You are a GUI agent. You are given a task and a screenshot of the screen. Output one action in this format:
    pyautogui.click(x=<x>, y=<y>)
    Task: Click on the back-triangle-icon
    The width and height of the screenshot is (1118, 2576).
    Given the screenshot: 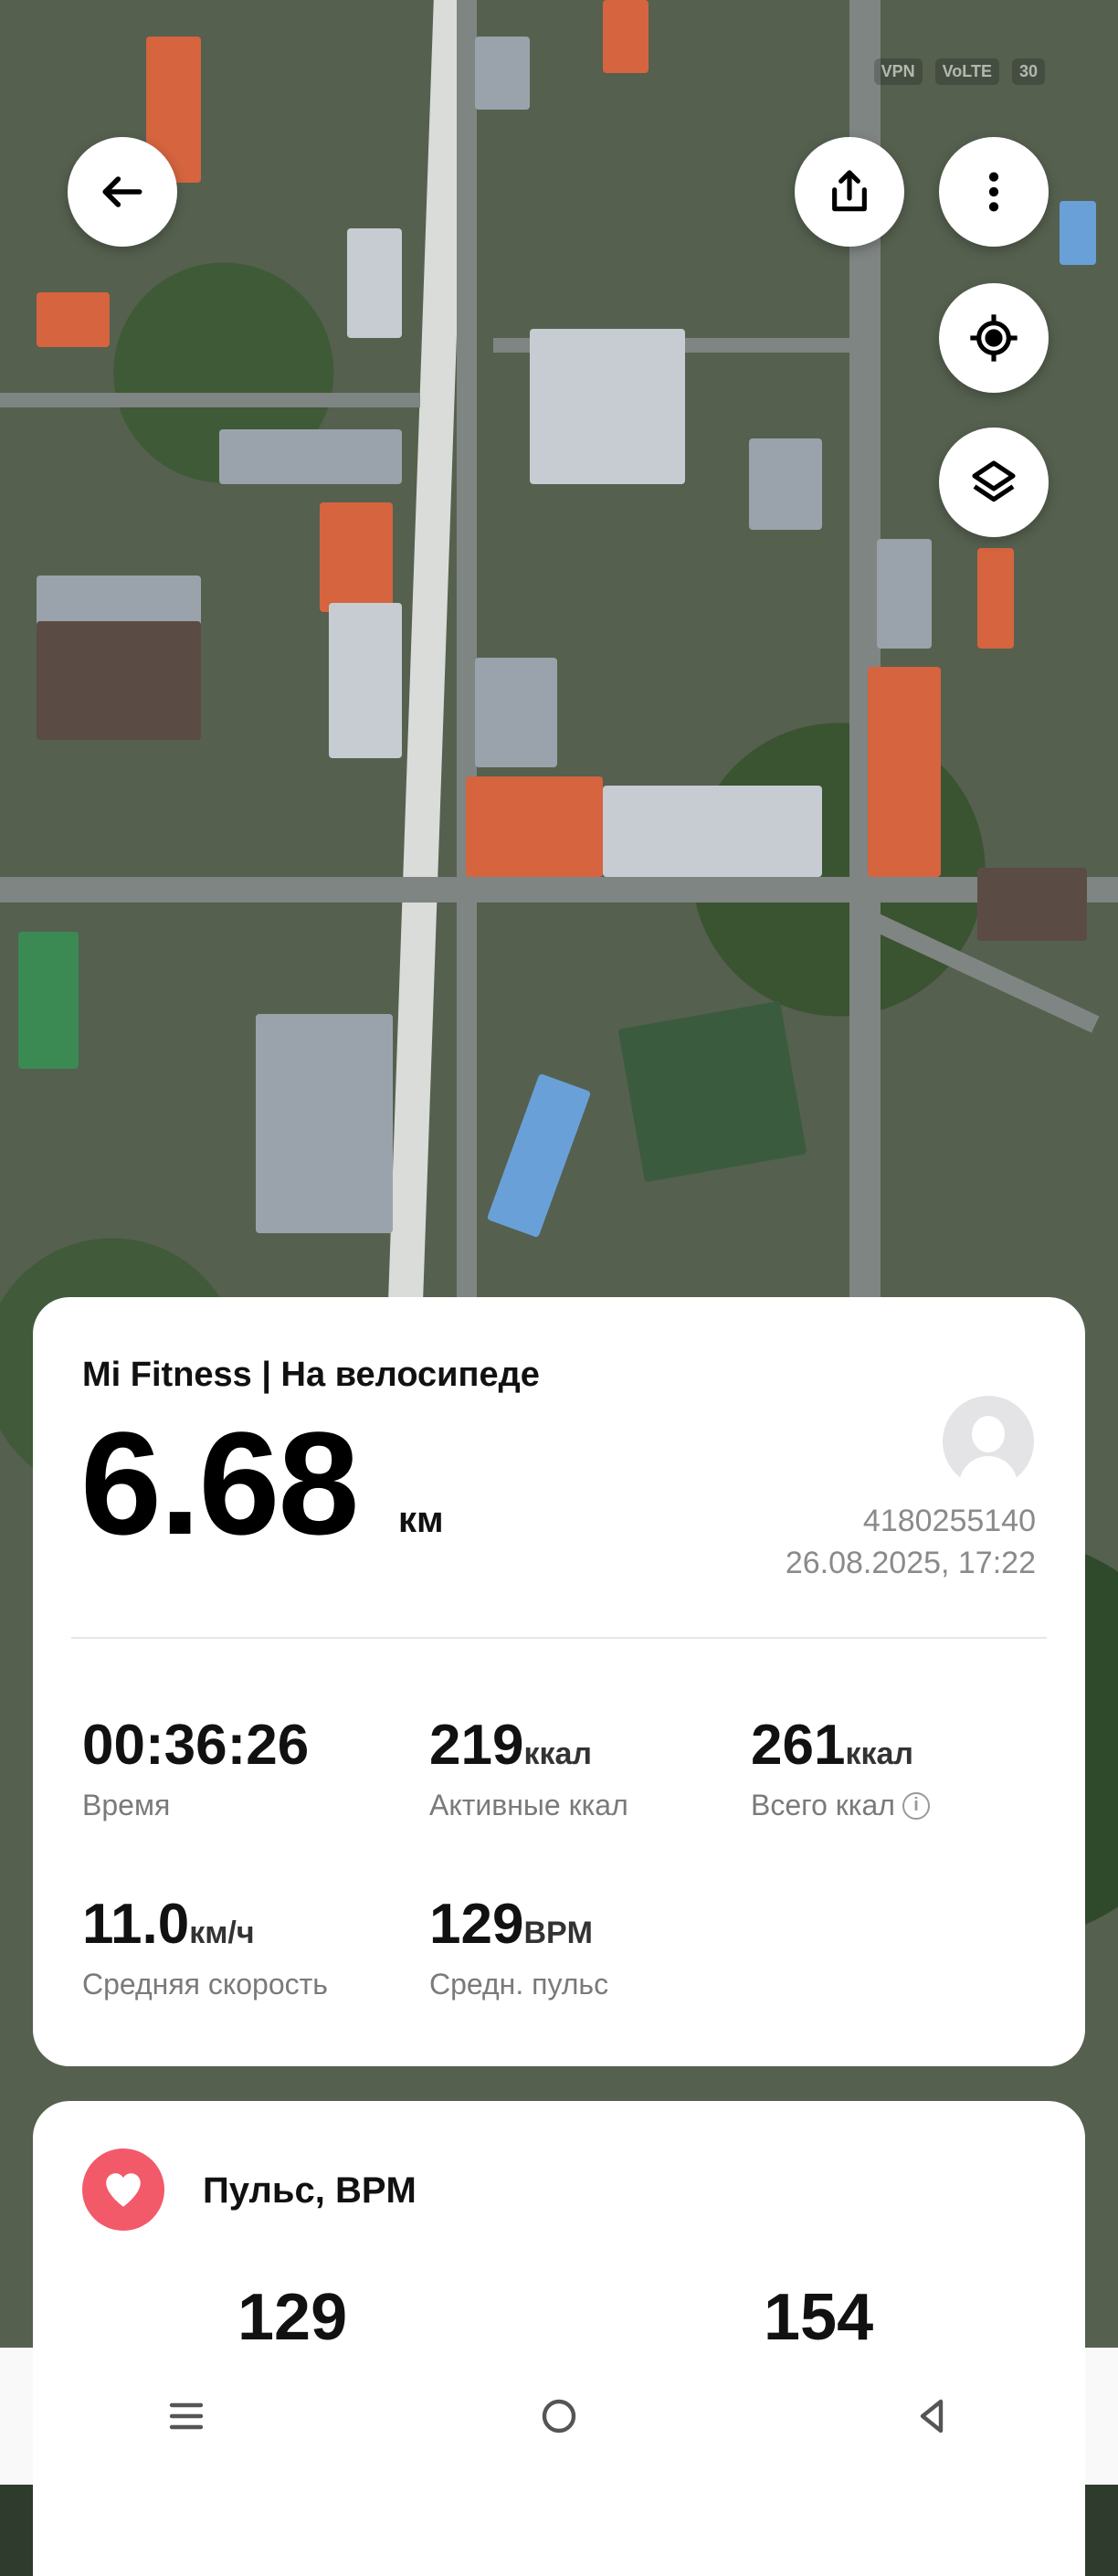 What is the action you would take?
    pyautogui.click(x=932, y=2416)
    